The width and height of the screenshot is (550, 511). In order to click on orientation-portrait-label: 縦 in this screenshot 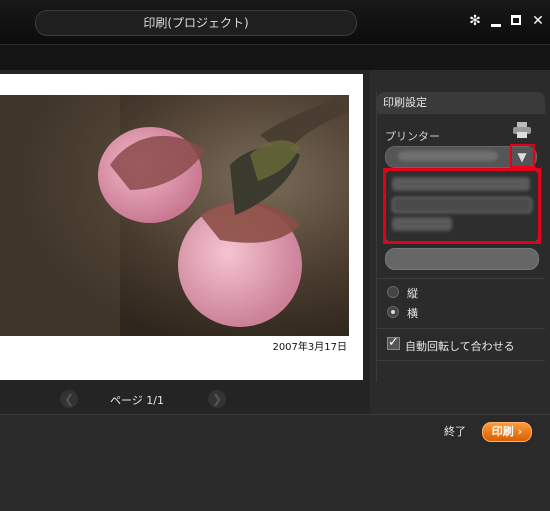, I will do `click(412, 293)`.